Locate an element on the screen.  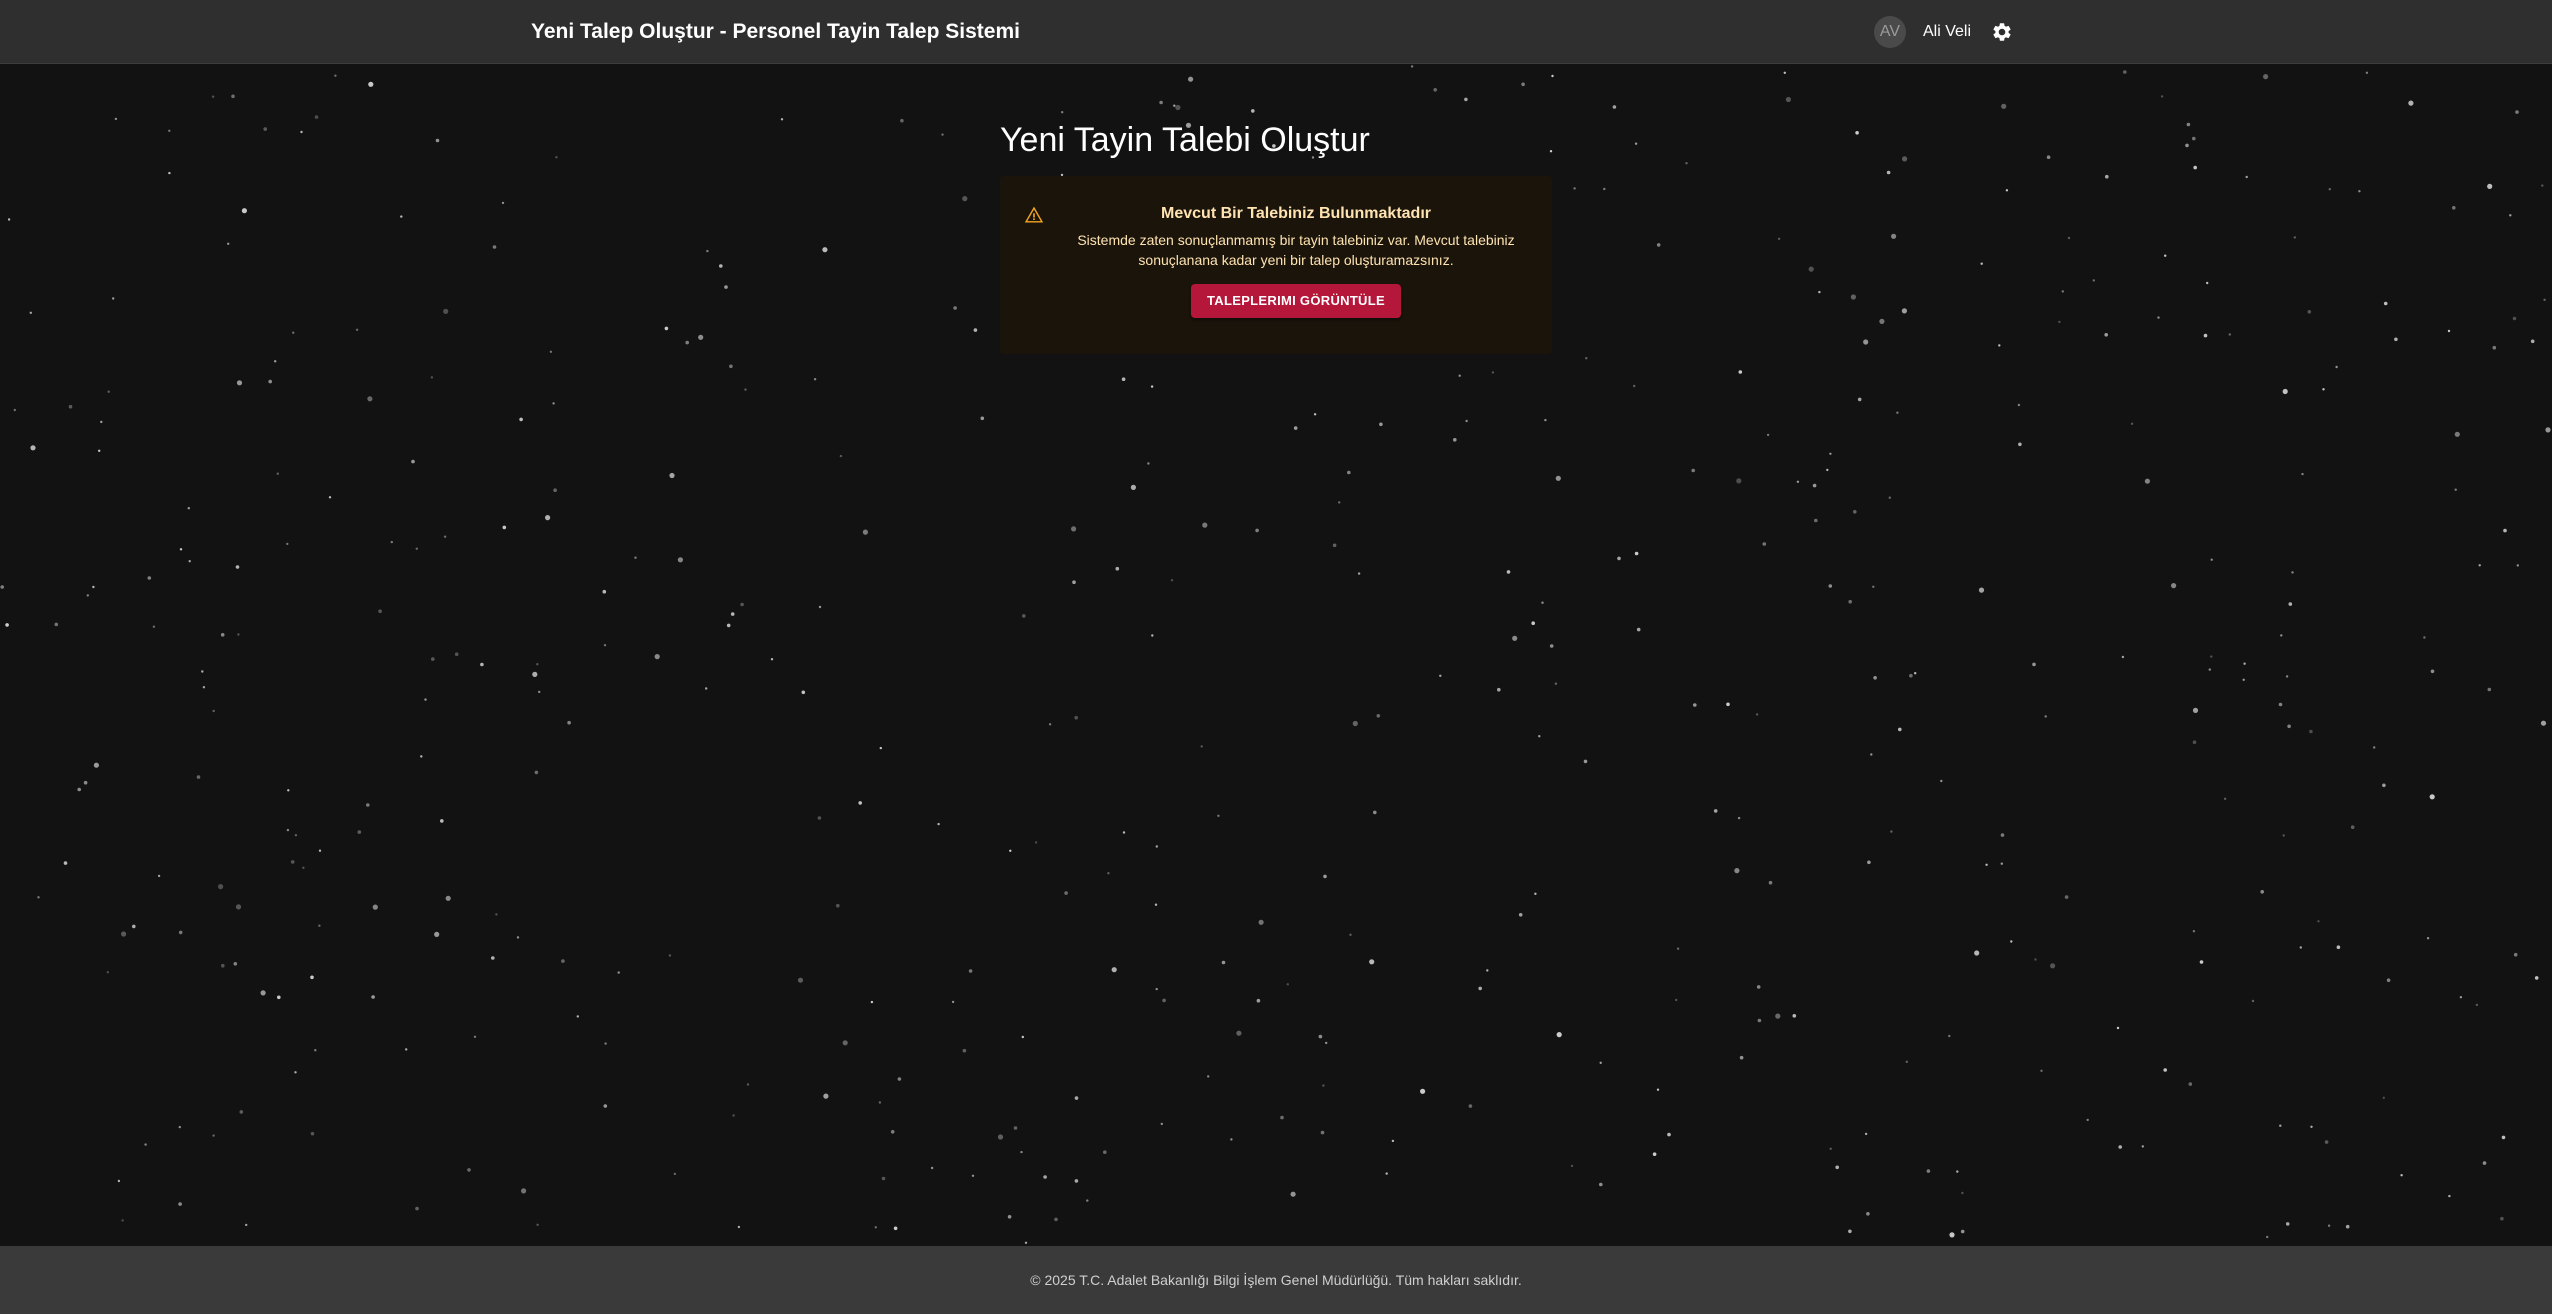
settings-button is located at coordinates (2002, 32).